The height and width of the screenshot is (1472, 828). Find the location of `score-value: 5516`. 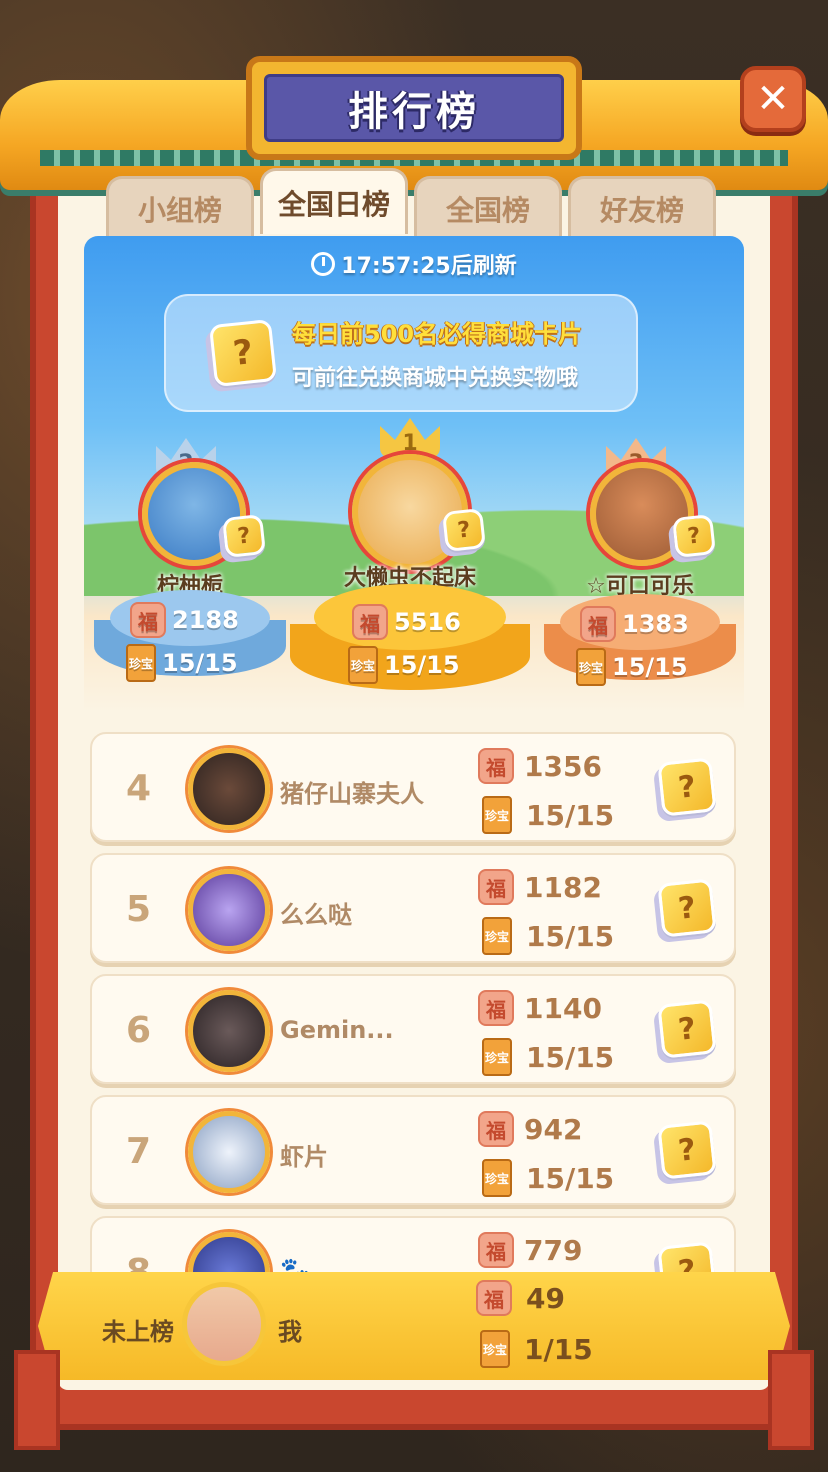

score-value: 5516 is located at coordinates (427, 622).